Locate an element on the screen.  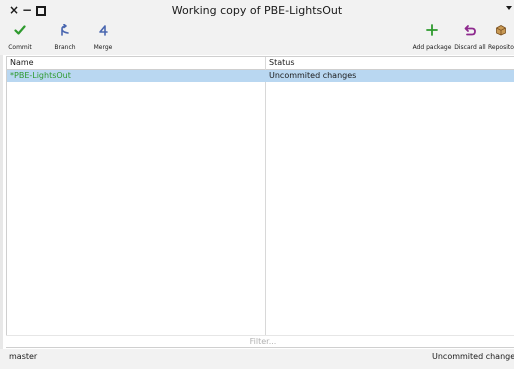
table-header: Name Status is located at coordinates (260, 63).